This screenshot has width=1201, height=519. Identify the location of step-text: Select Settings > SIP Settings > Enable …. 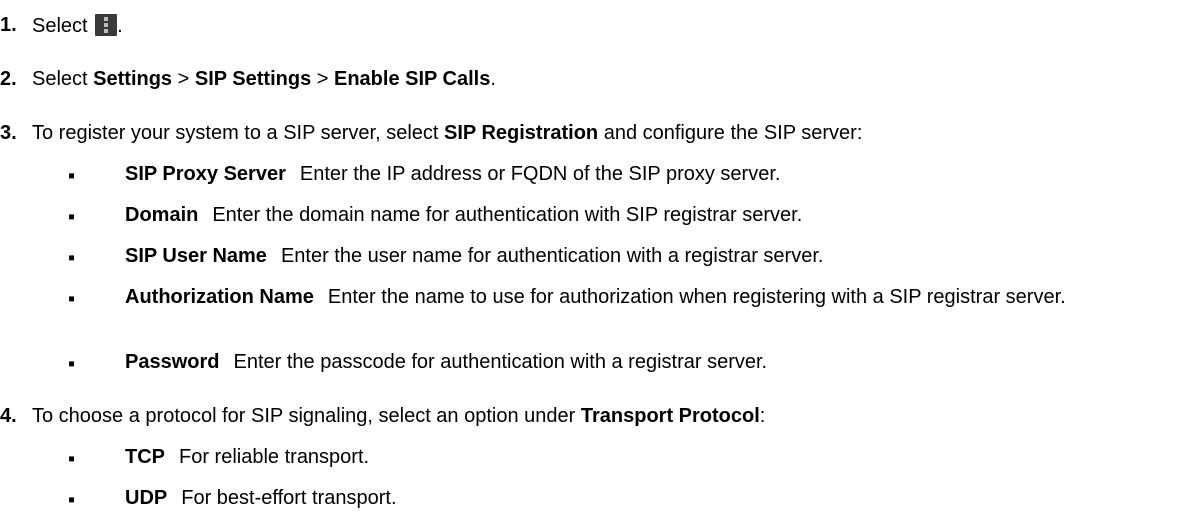
(264, 79).